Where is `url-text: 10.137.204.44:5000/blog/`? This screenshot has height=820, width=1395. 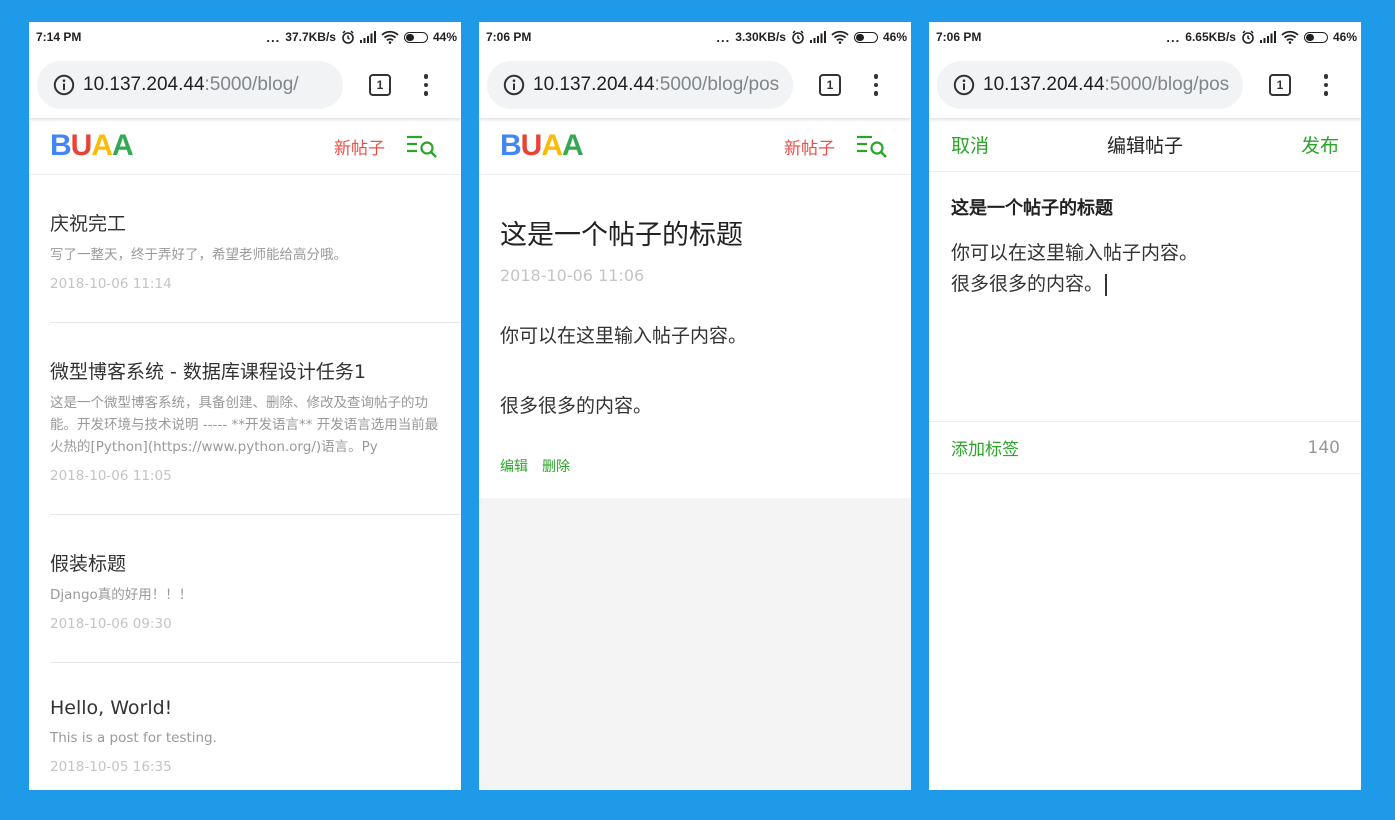 url-text: 10.137.204.44:5000/blog/ is located at coordinates (191, 85).